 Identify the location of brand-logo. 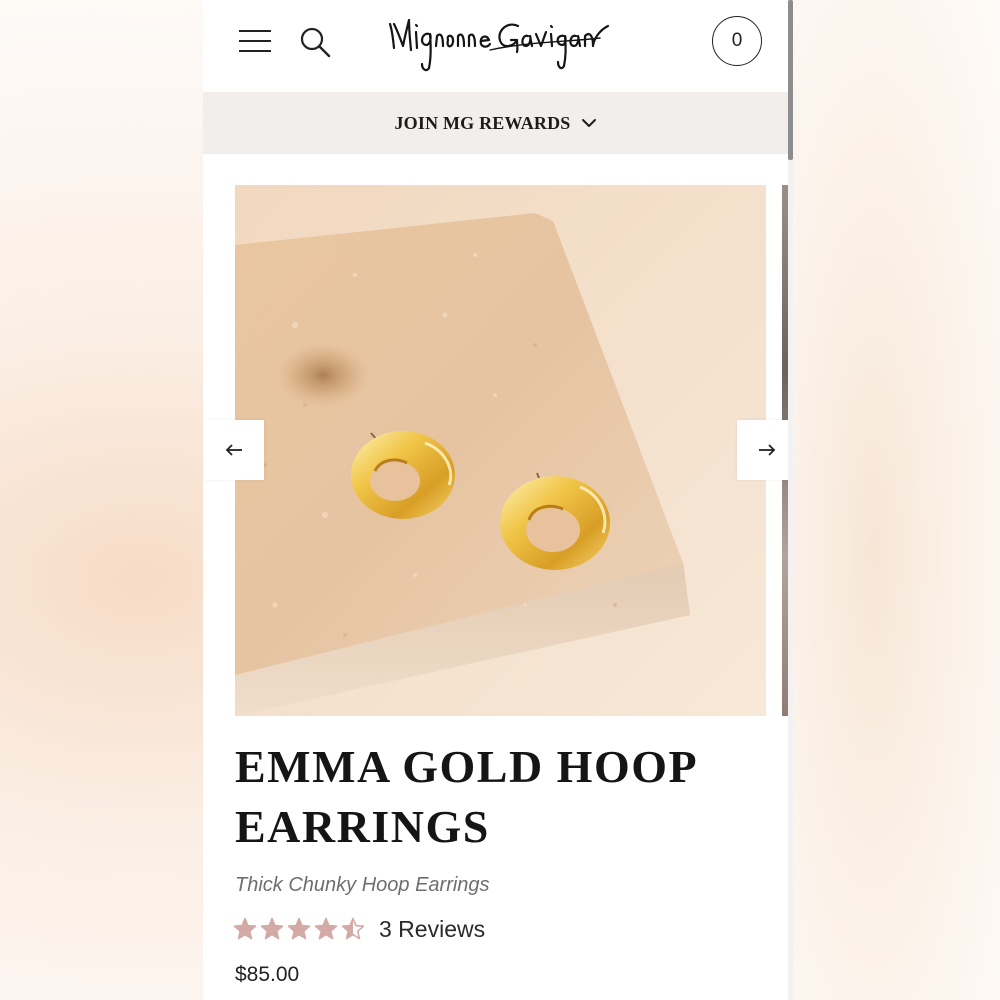
(501, 43).